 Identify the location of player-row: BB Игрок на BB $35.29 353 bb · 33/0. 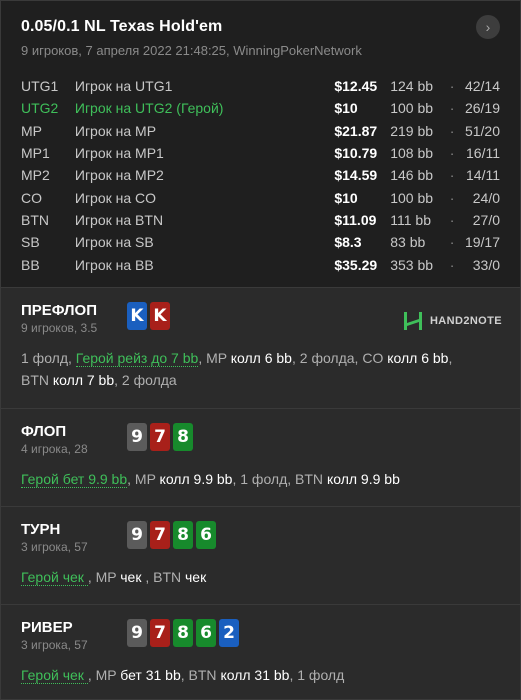
(260, 264).